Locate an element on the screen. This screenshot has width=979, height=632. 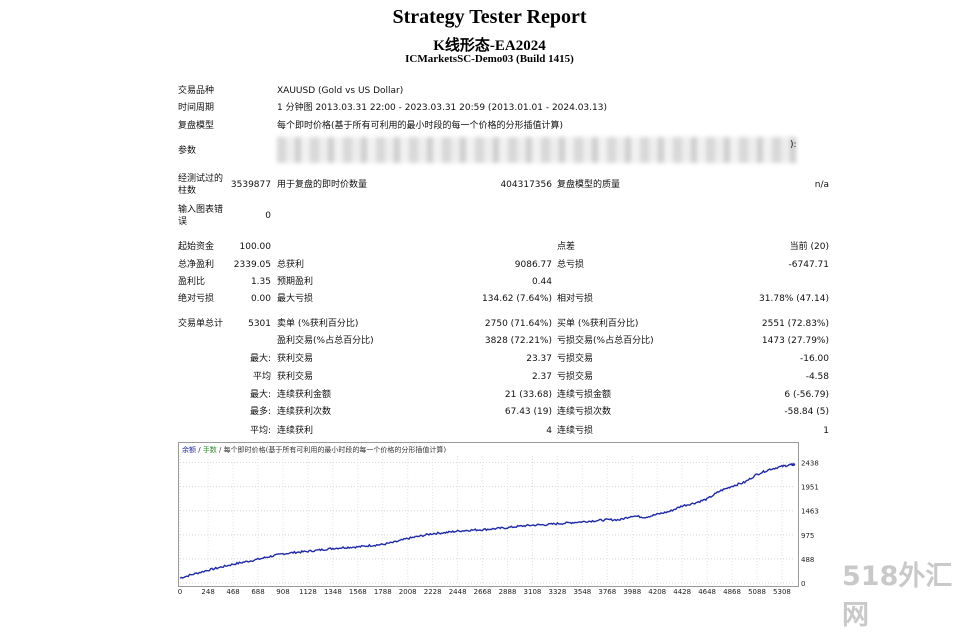
y-tick-label: 1951 is located at coordinates (810, 488).